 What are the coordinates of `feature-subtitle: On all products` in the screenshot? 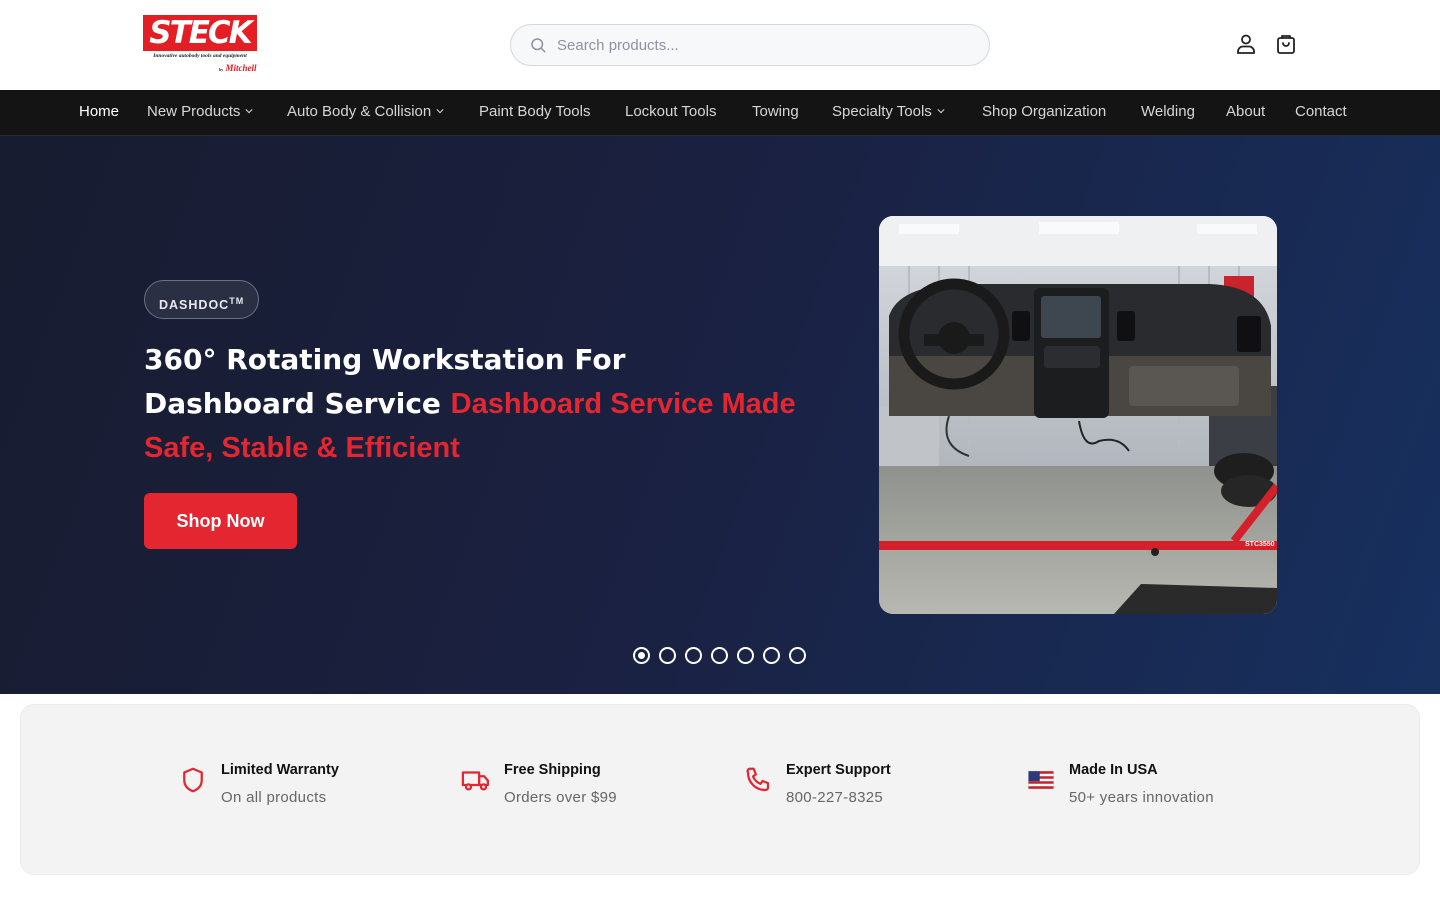 It's located at (274, 797).